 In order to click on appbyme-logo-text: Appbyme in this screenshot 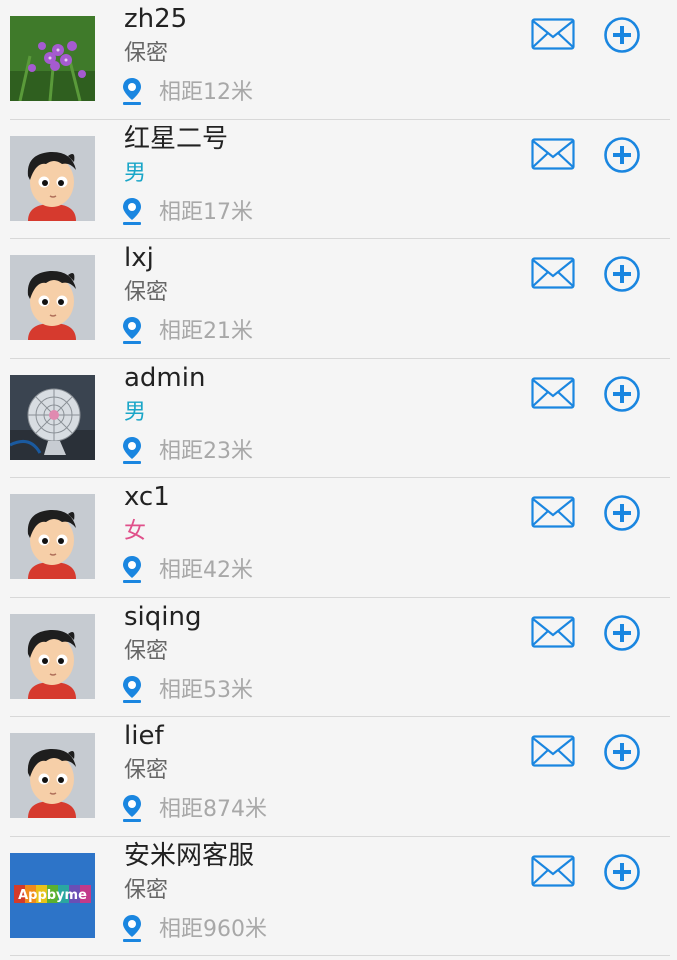, I will do `click(52, 895)`.